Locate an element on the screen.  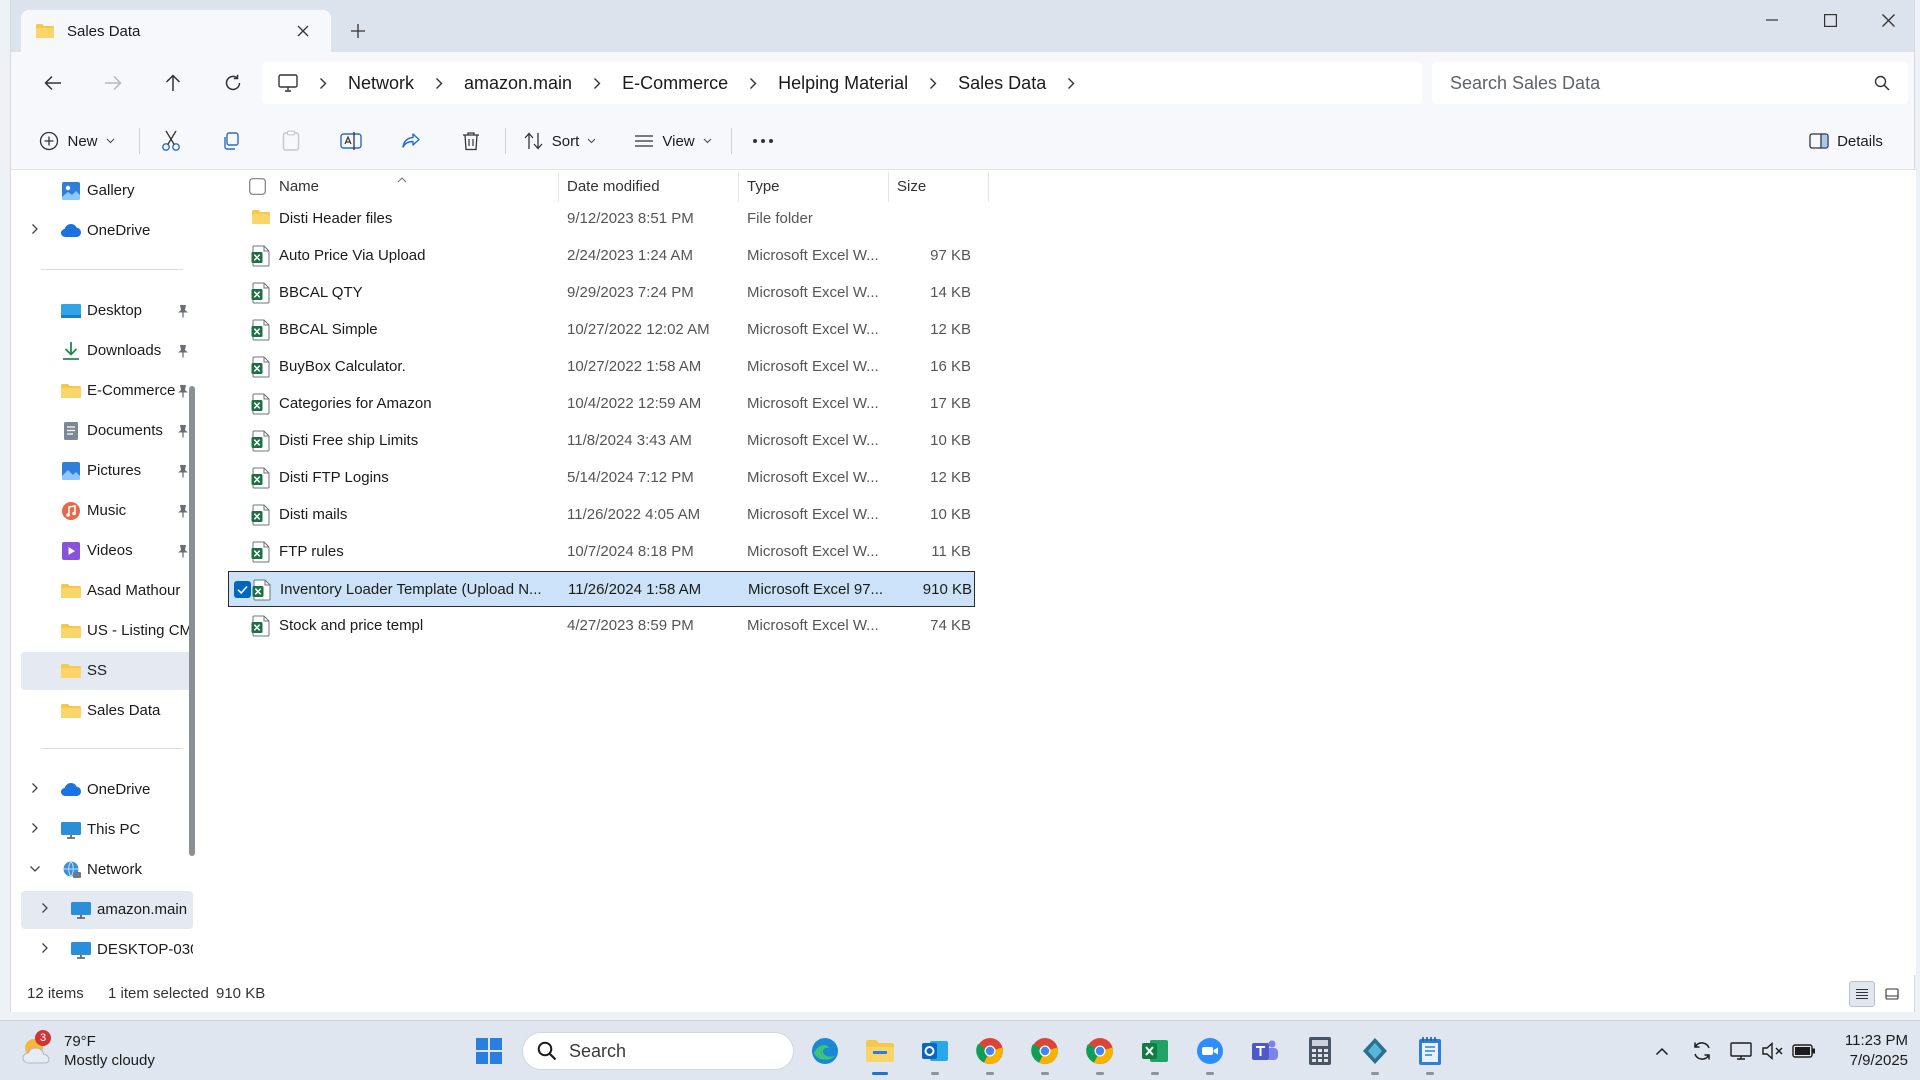
taskbar-app-outlook is located at coordinates (935, 1053).